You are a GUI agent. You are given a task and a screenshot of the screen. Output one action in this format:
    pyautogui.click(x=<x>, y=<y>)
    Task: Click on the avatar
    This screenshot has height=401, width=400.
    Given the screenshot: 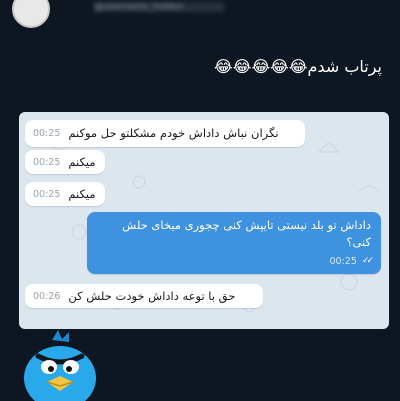 What is the action you would take?
    pyautogui.click(x=31, y=14)
    